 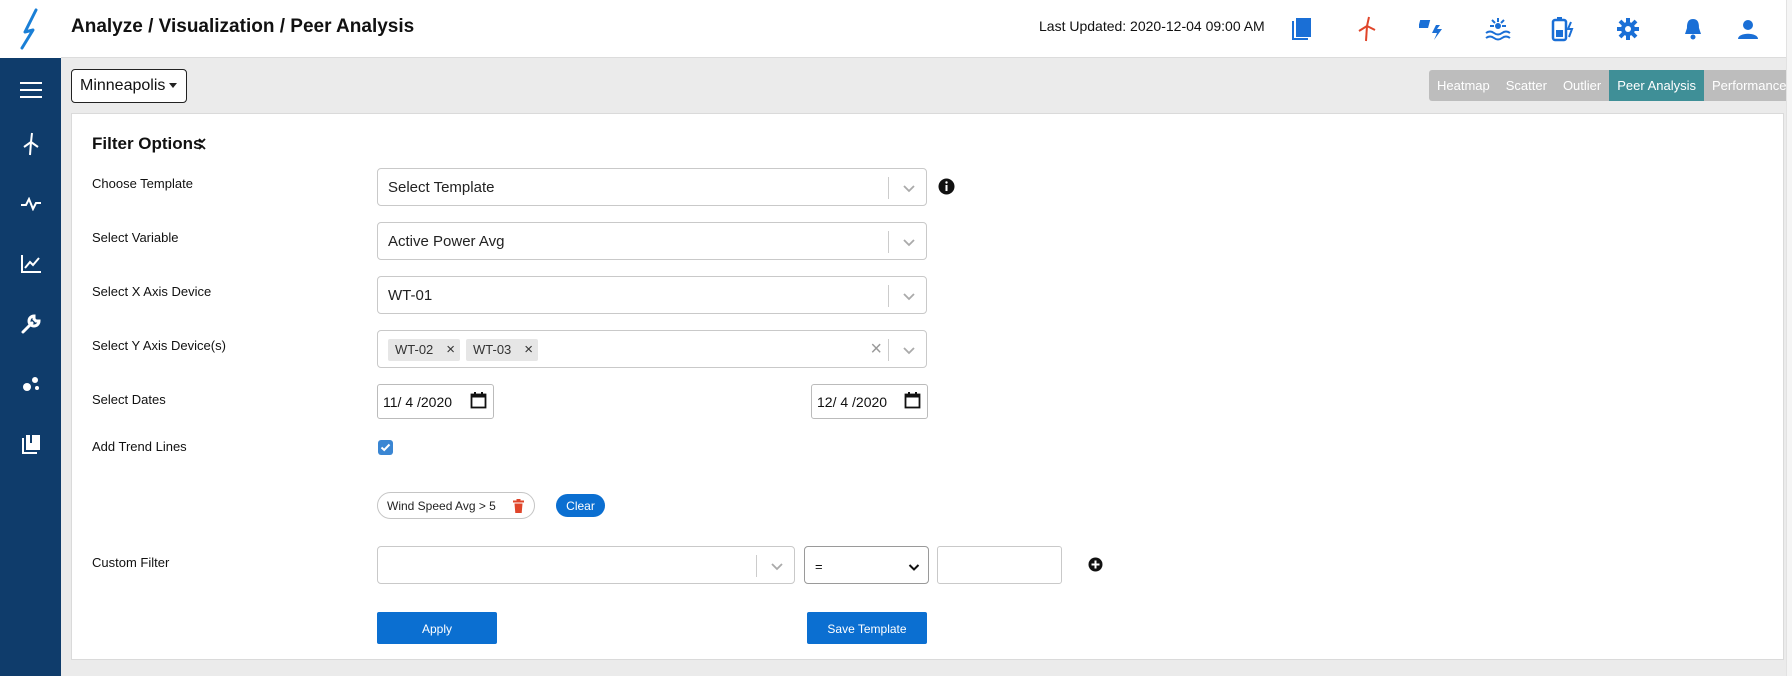 I want to click on start-date-input: 11/ 4 /2020, so click(x=435, y=401).